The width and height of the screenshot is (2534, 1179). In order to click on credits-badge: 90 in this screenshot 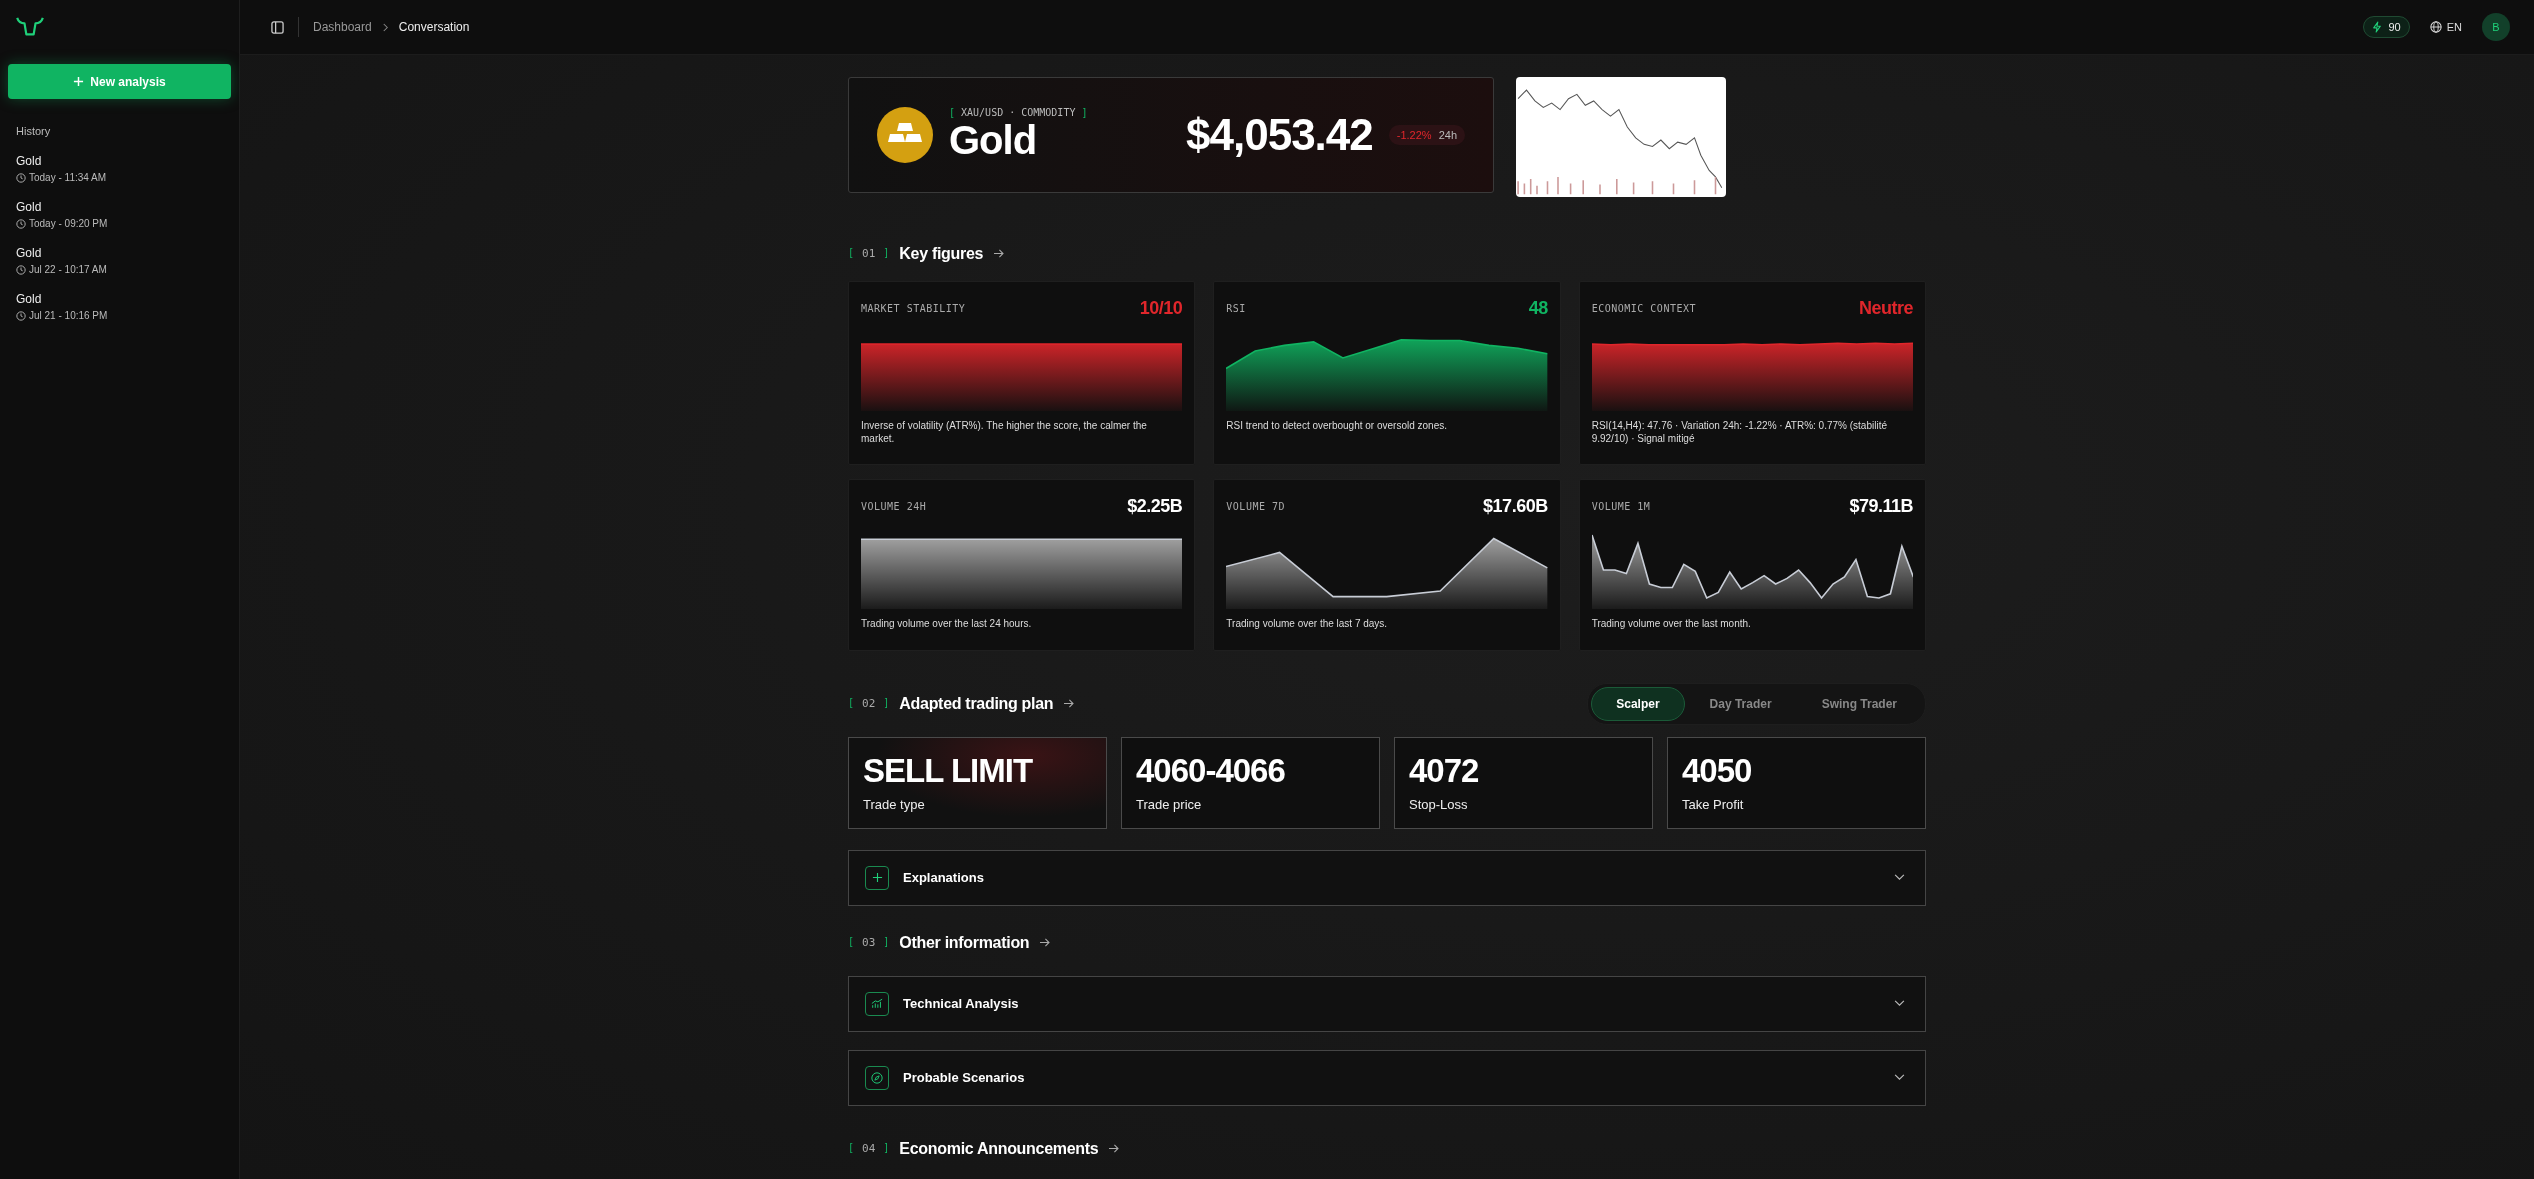, I will do `click(2386, 27)`.